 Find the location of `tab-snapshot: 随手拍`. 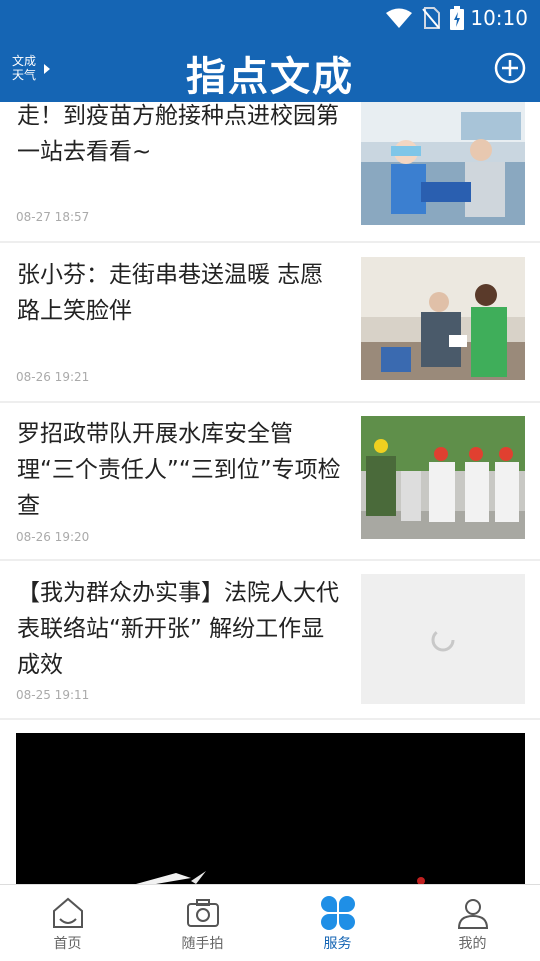

tab-snapshot: 随手拍 is located at coordinates (202, 923).